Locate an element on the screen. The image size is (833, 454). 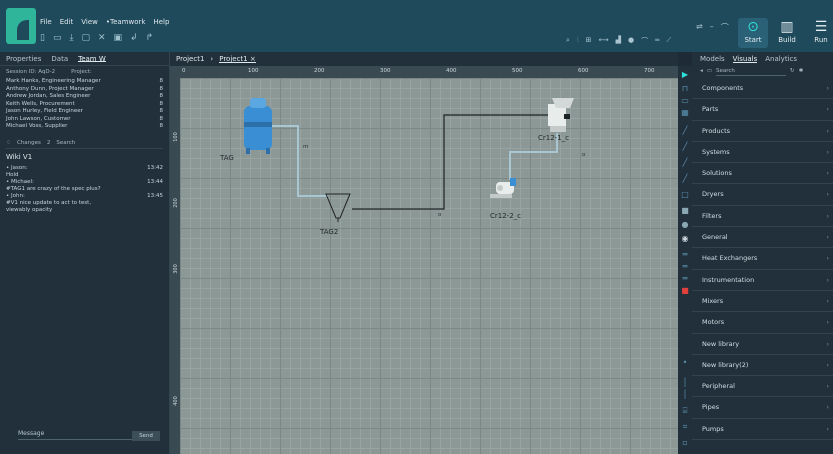
send-button: Send is located at coordinates (146, 436).